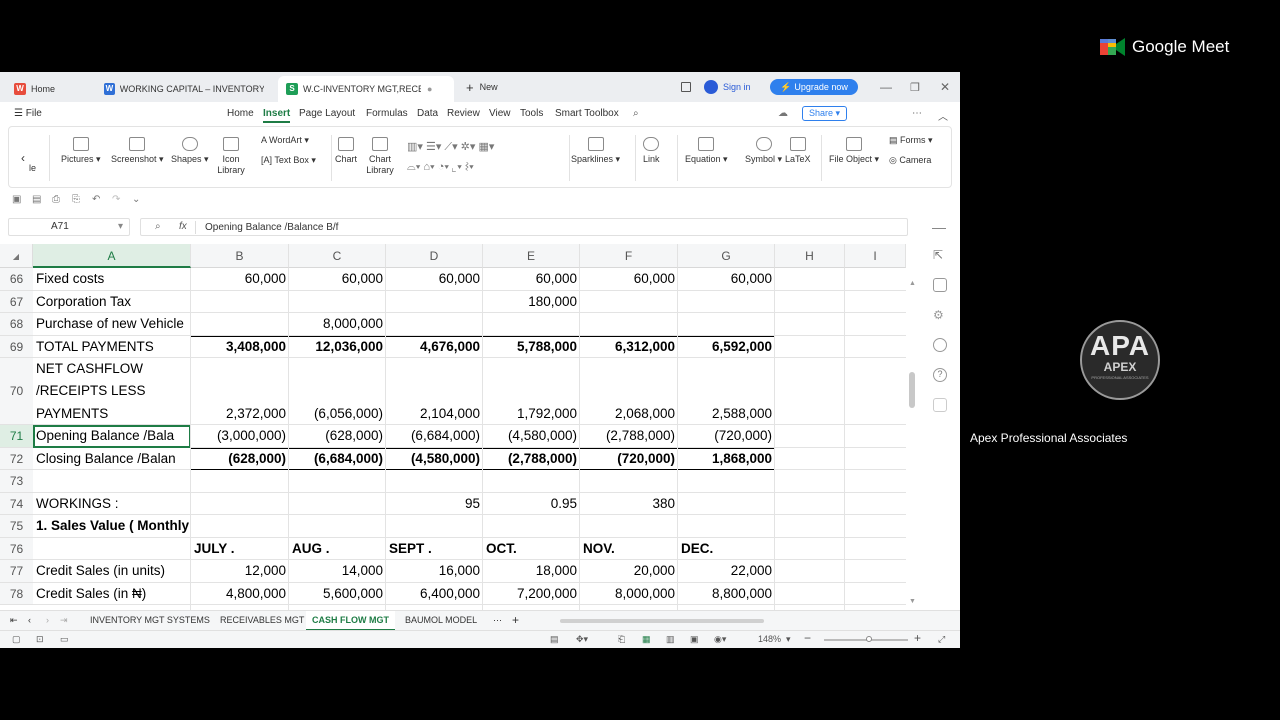  I want to click on cell-e71: (4,580,000), so click(531, 436).